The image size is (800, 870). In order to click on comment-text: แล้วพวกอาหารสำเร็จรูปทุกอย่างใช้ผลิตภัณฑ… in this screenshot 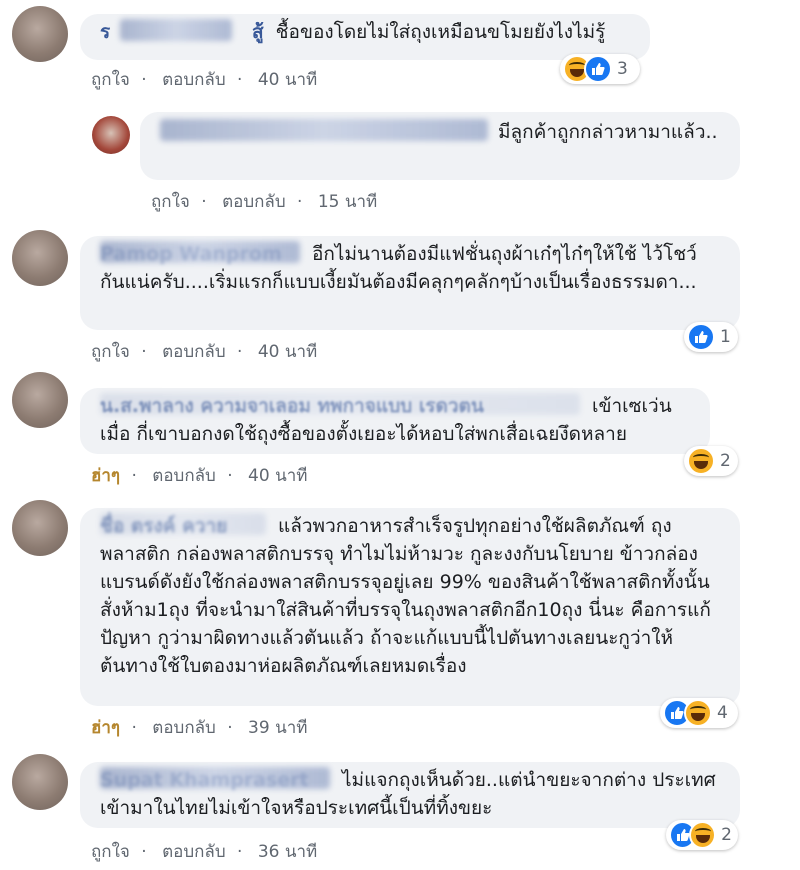, I will do `click(461, 526)`.